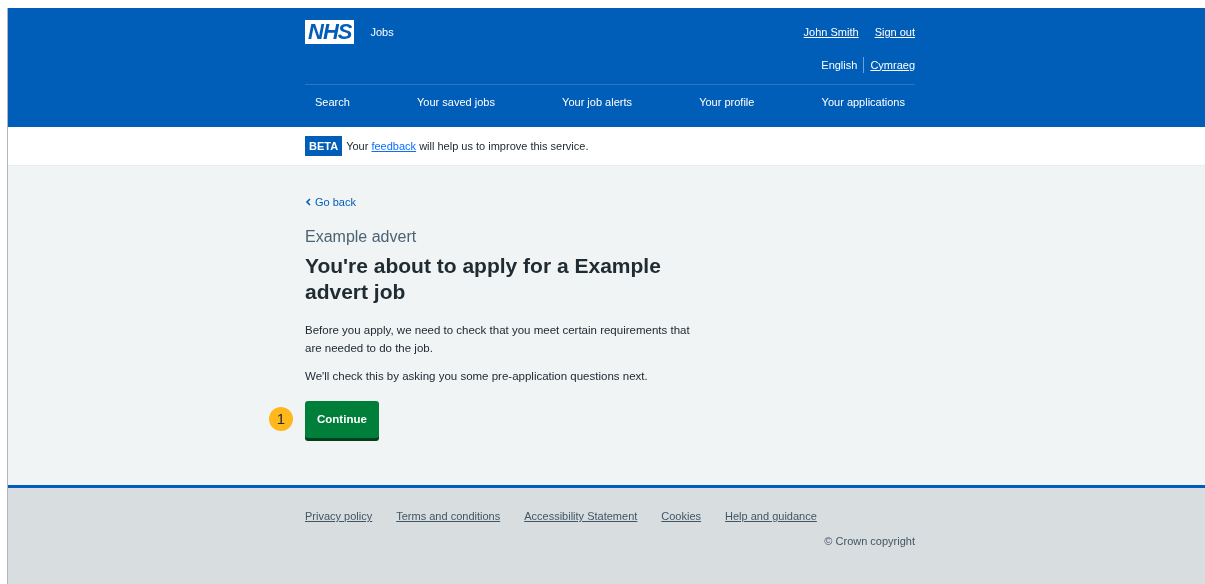 The image size is (1205, 584). I want to click on nav-link: Your saved jobs, so click(456, 102).